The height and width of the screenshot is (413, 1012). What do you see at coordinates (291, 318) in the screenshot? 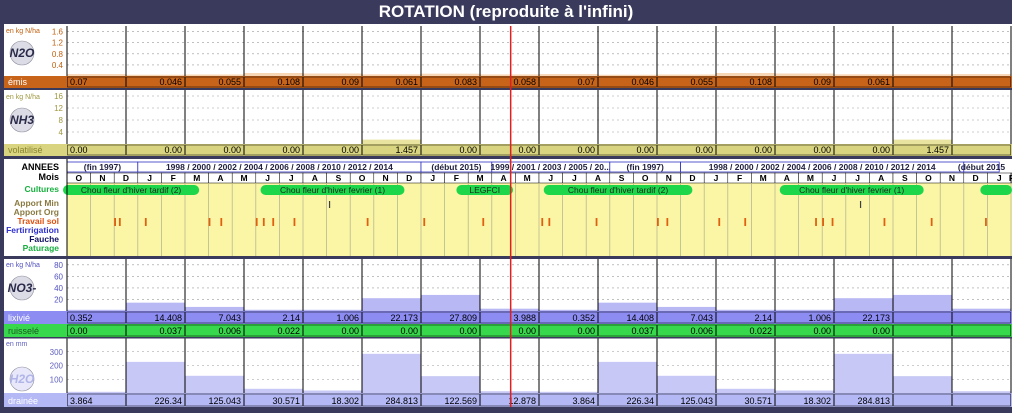
I see `no3-value: 2.14` at bounding box center [291, 318].